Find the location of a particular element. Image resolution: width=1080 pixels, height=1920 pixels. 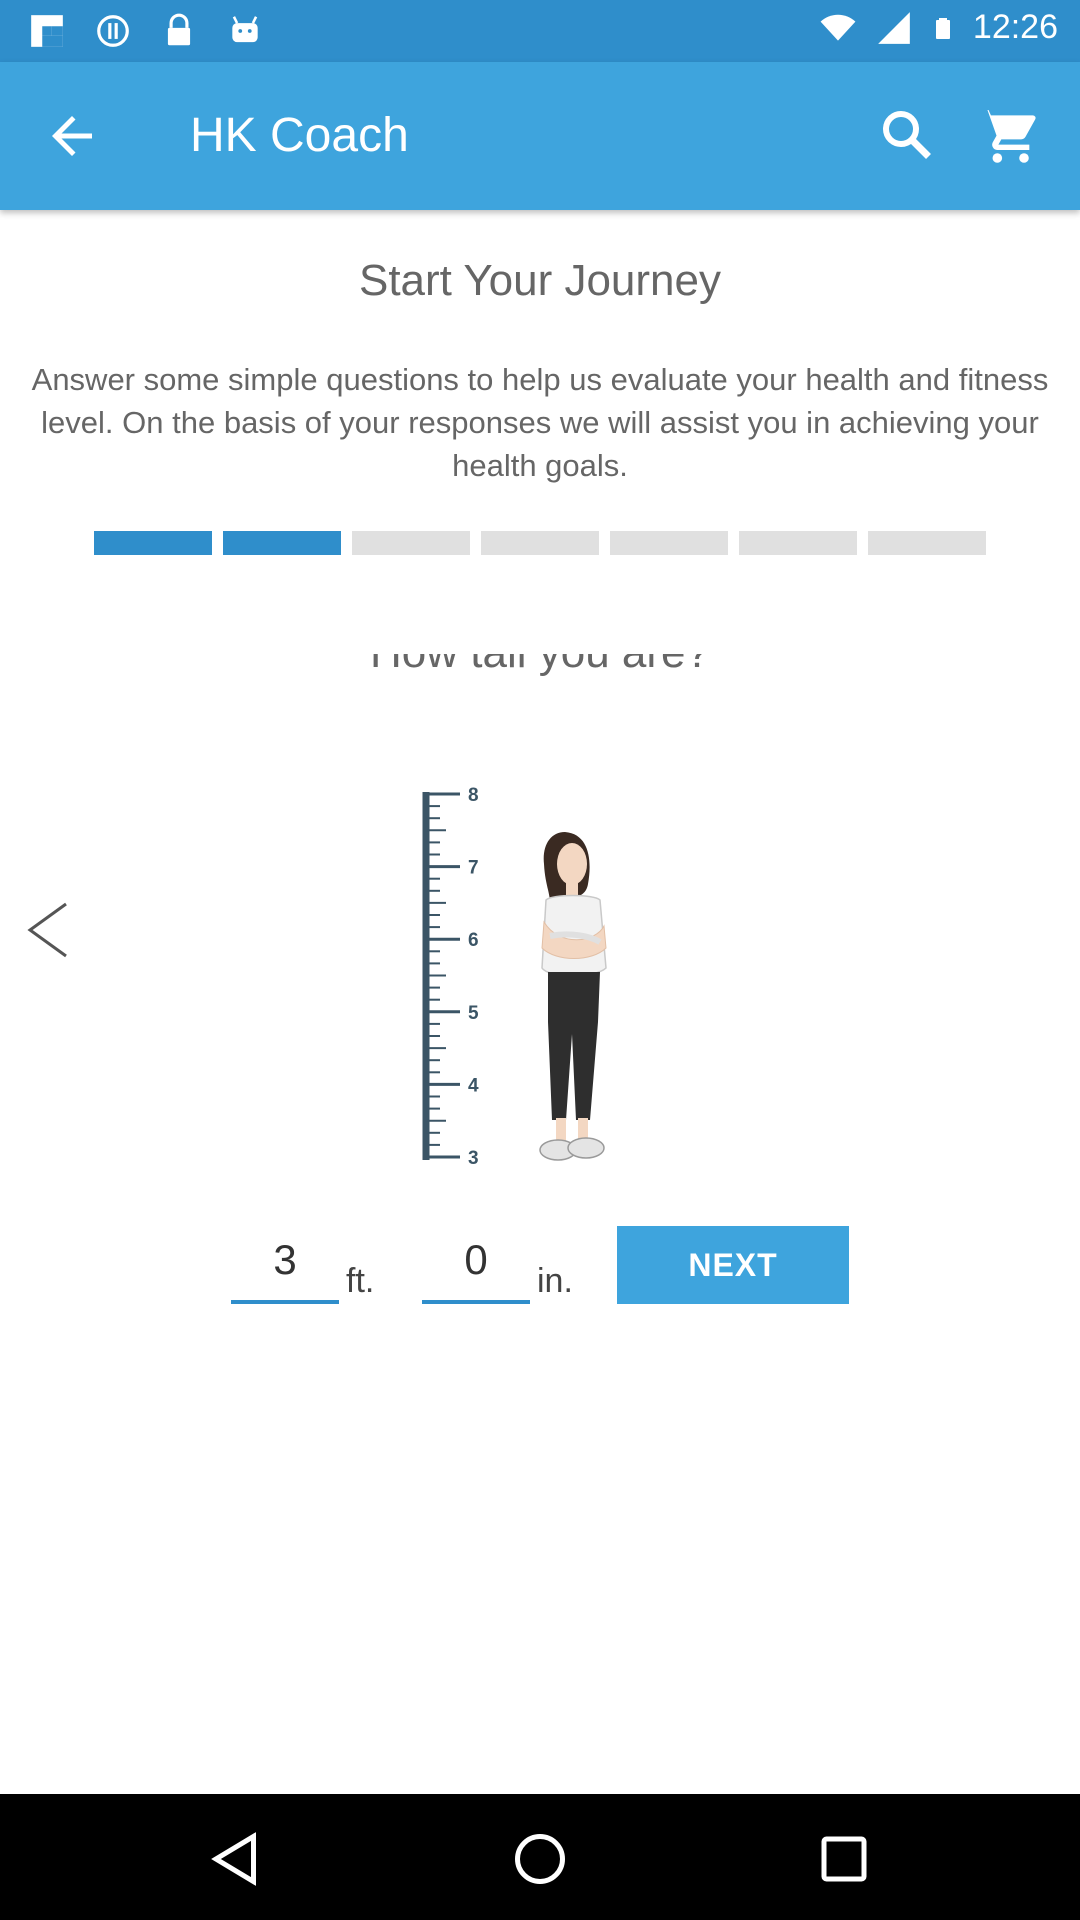

app-title: HK Coach is located at coordinates (299, 135).